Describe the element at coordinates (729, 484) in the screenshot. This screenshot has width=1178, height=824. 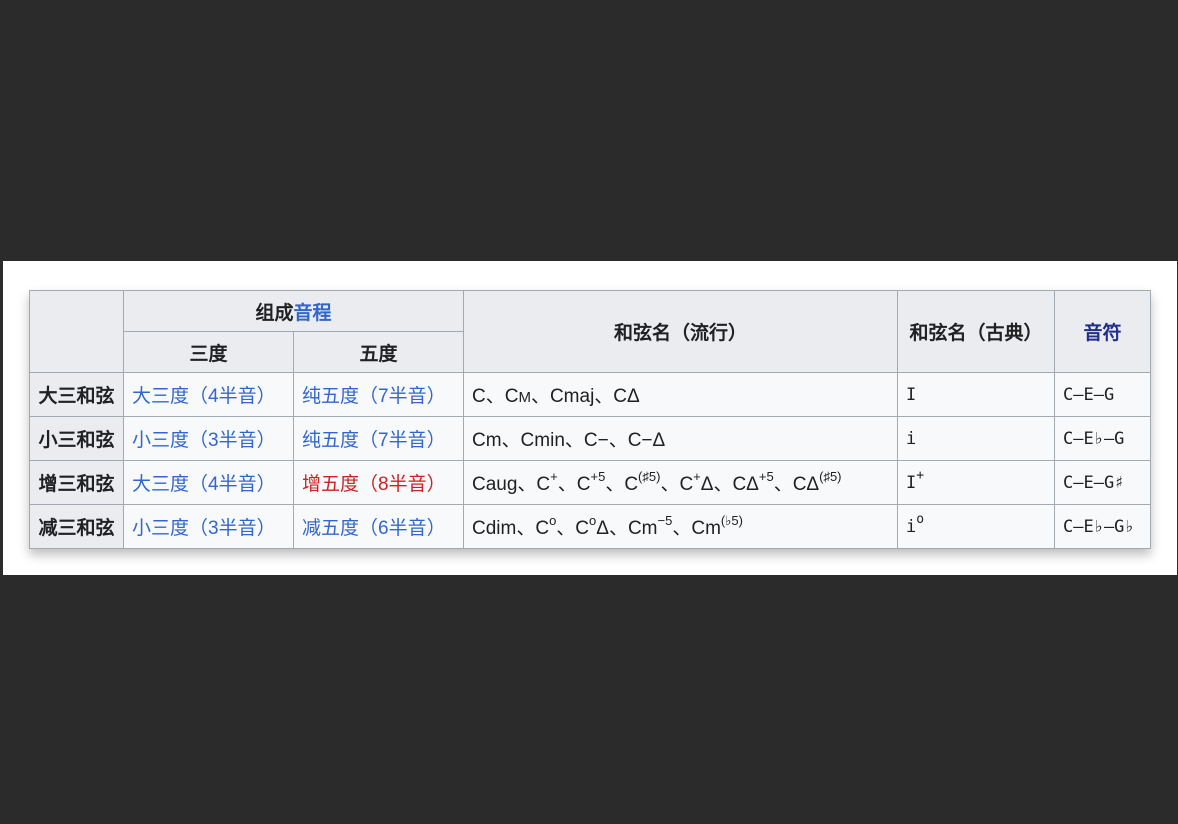
I see `popular-text: Δ、CΔ` at that location.